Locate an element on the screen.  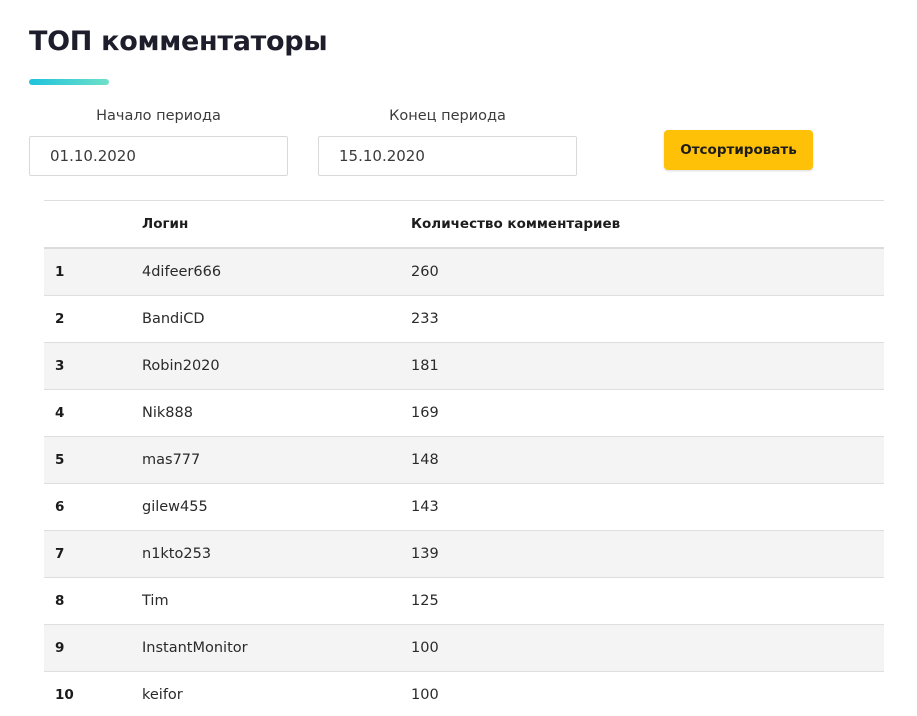
row-login: Robin2020 is located at coordinates (181, 366).